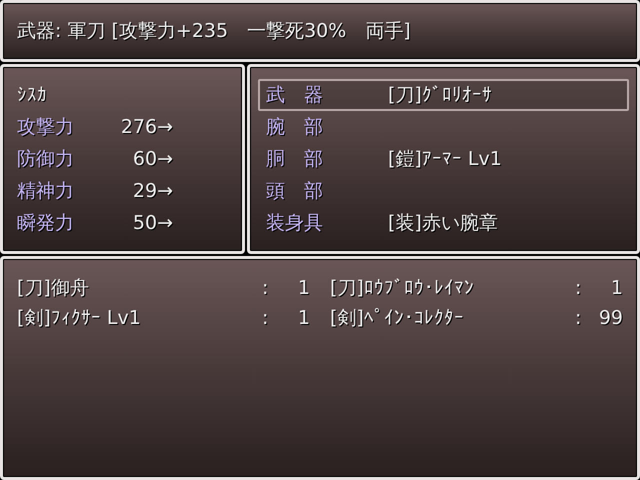  Describe the element at coordinates (476, 318) in the screenshot. I see `inventory-item: [剣]ﾍﾟｲﾝ･ｺﾚｸﾀｰ : 99` at that location.